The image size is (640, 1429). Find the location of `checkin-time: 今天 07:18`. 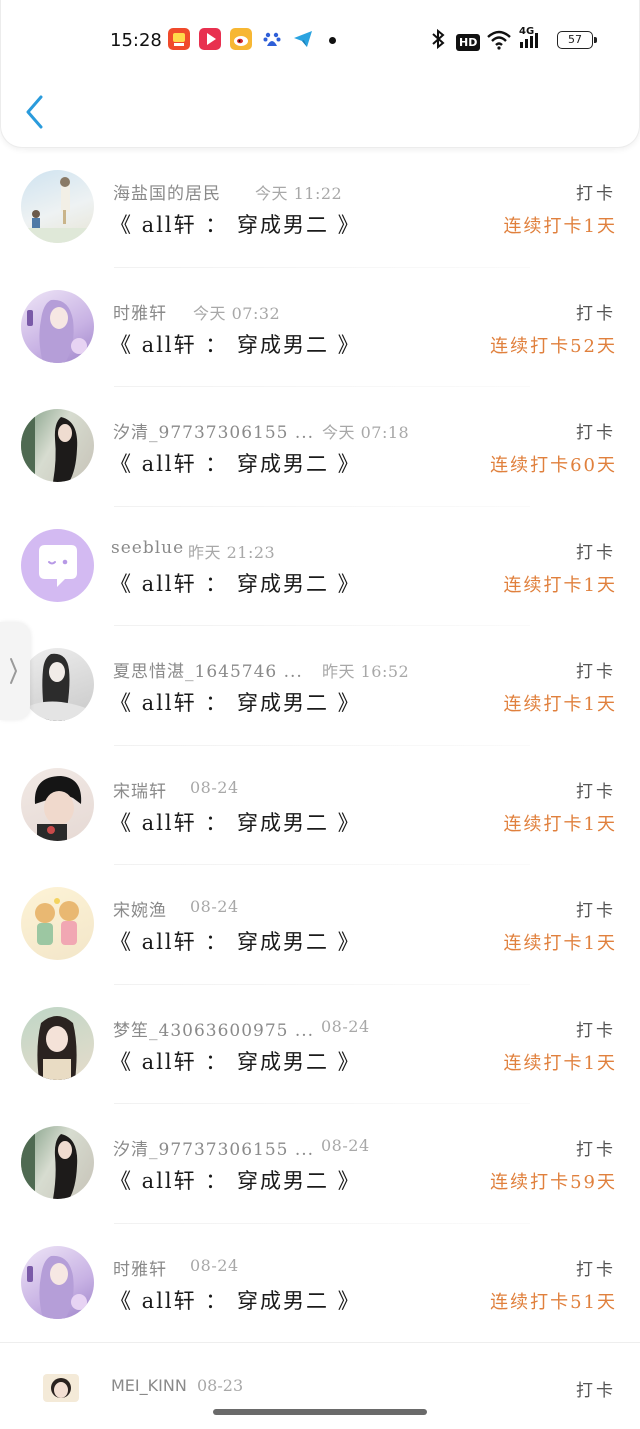

checkin-time: 今天 07:18 is located at coordinates (366, 432).